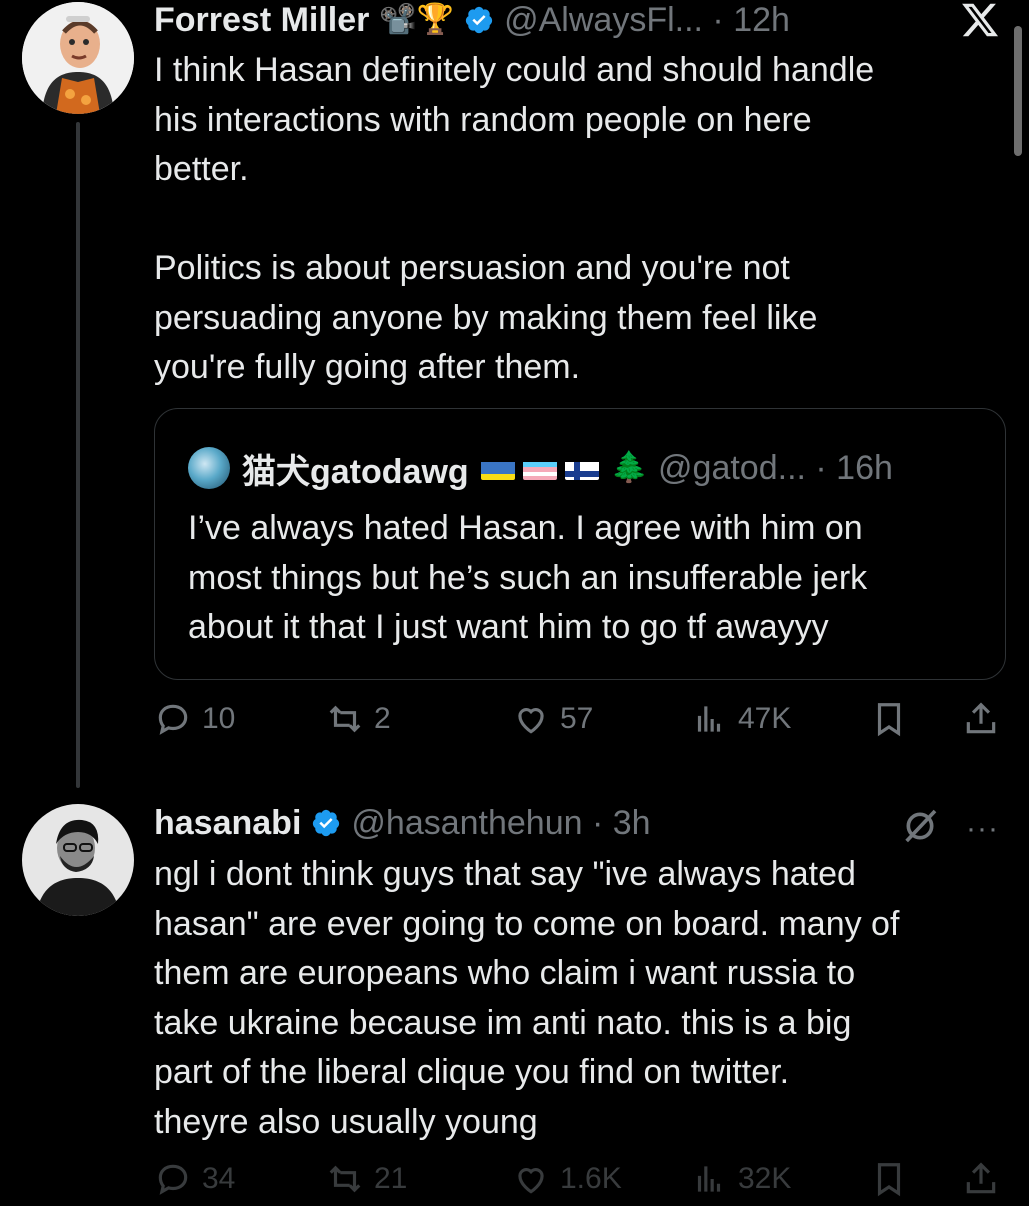 The image size is (1029, 1206). Describe the element at coordinates (366, 1179) in the screenshot. I see `repost-button: 21` at that location.